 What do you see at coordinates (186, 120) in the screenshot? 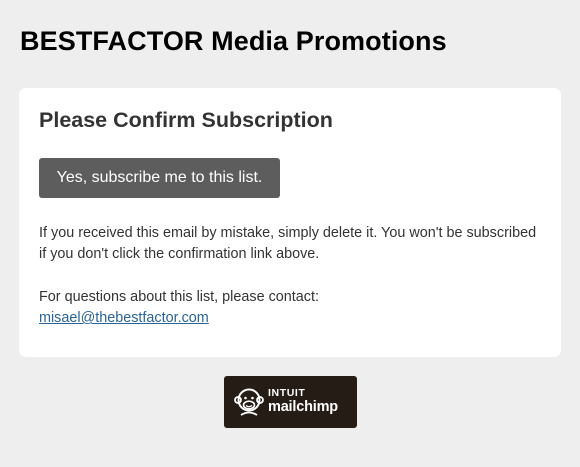
I see `card-heading: Please Confirm Subscription` at bounding box center [186, 120].